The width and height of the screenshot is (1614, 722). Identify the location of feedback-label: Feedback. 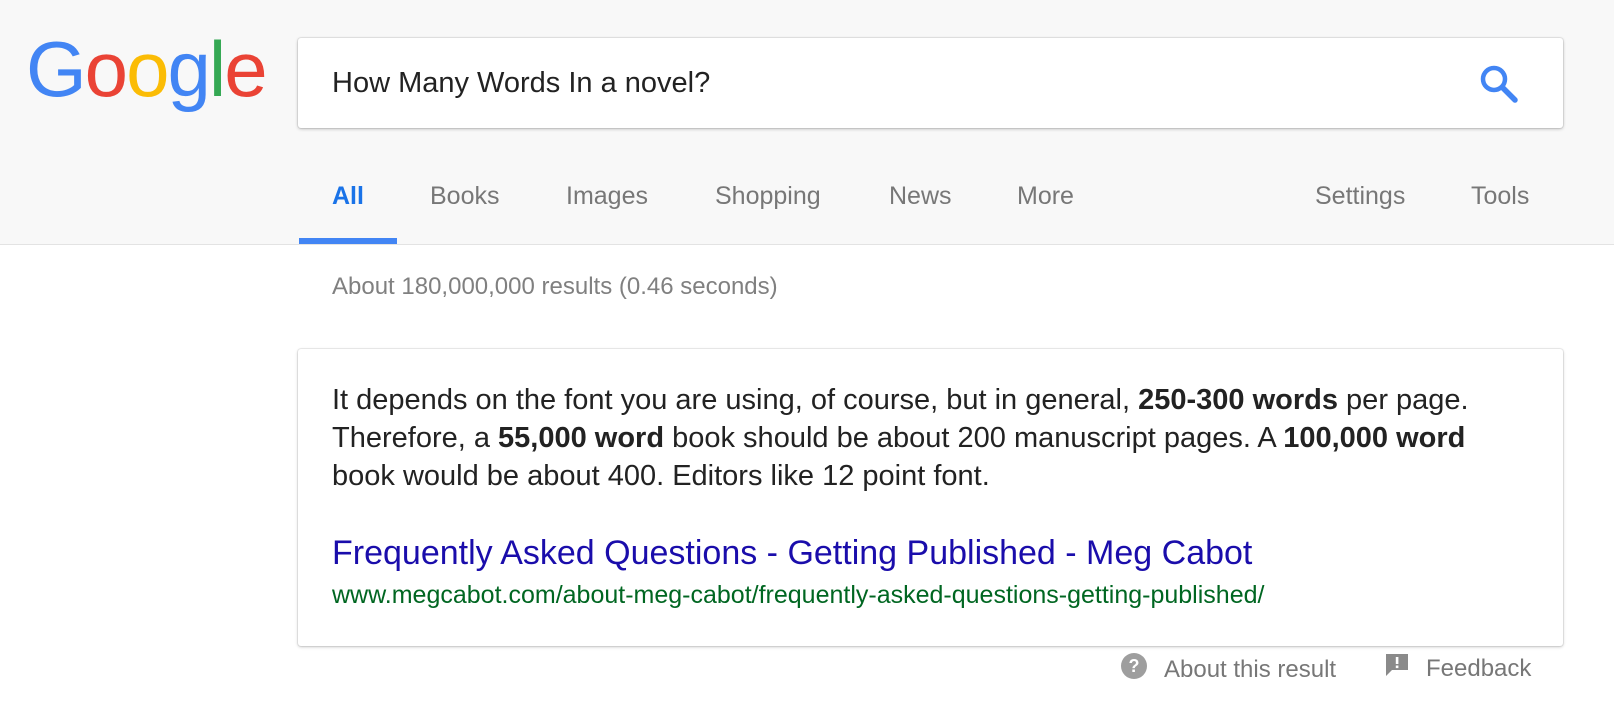
(1479, 668).